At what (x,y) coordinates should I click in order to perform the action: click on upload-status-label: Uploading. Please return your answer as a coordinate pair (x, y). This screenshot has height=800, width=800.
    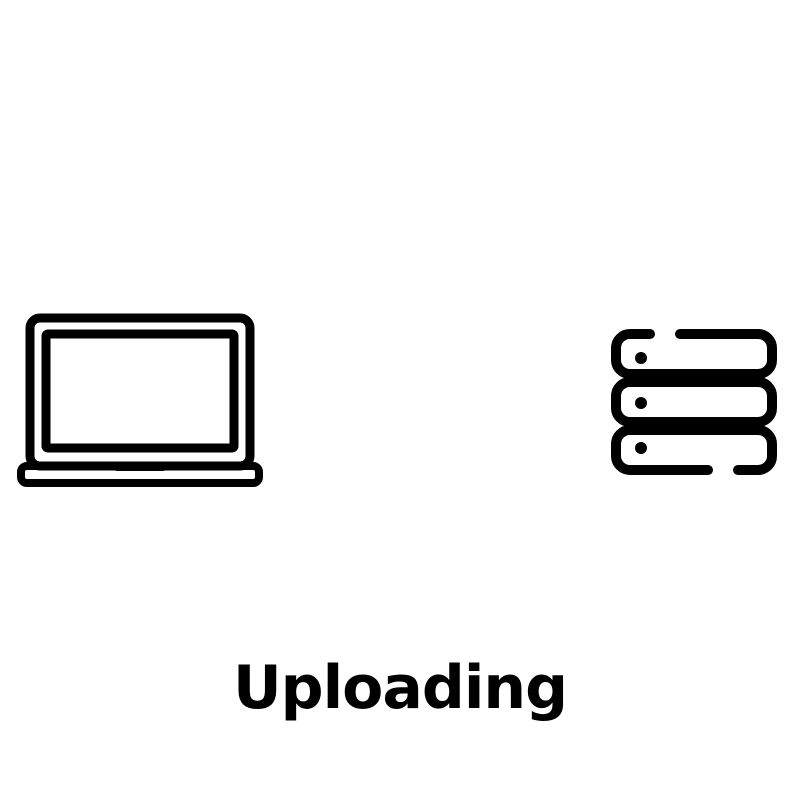
    Looking at the image, I should click on (400, 688).